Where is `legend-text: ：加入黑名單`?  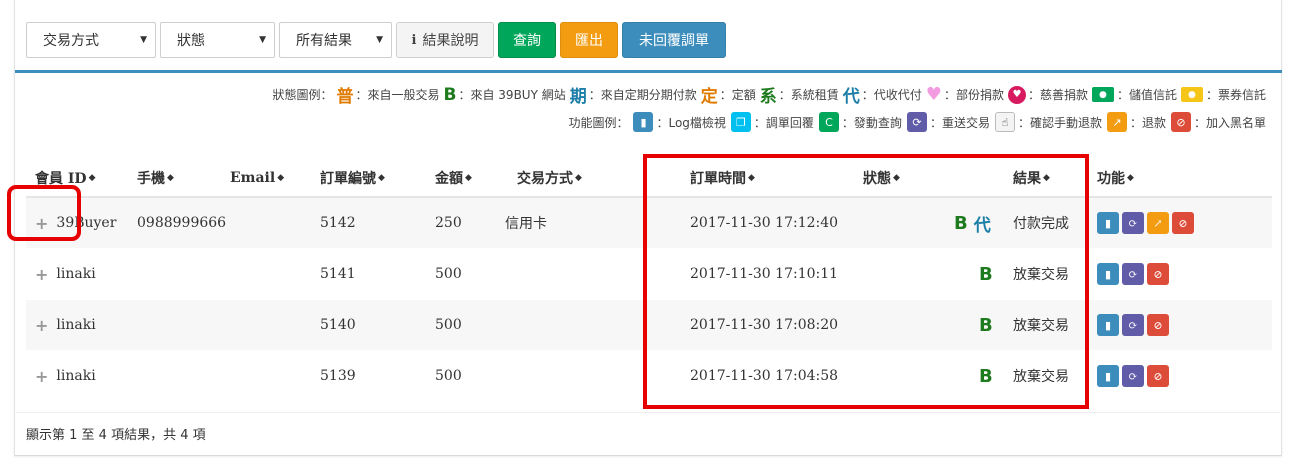
legend-text: ：加入黑名單 is located at coordinates (1229, 122).